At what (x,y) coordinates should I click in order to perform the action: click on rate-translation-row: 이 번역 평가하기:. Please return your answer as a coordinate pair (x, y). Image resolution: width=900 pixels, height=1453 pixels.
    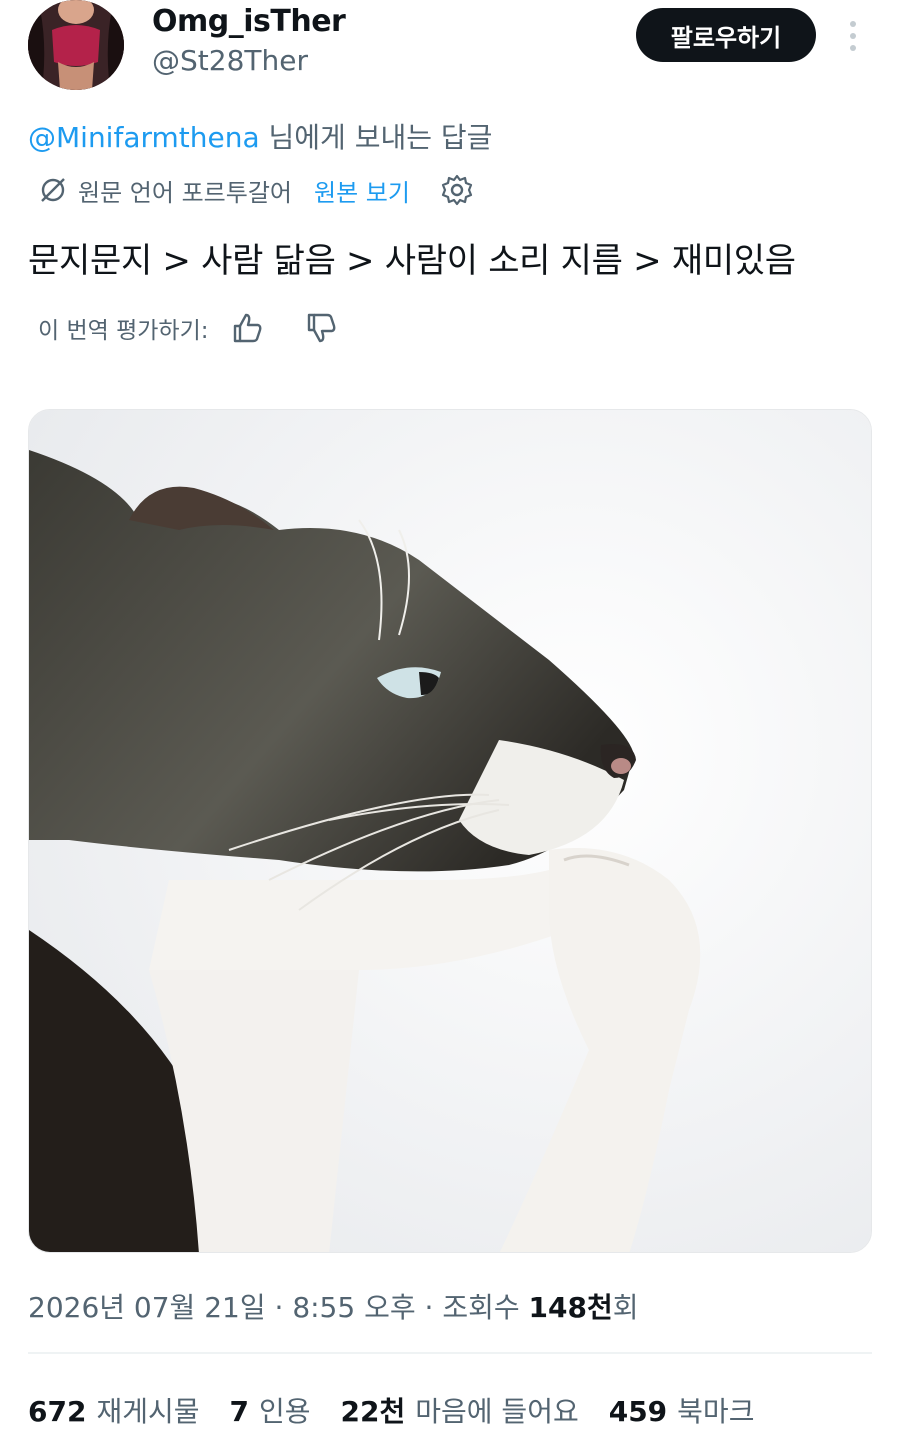
    Looking at the image, I should click on (188, 328).